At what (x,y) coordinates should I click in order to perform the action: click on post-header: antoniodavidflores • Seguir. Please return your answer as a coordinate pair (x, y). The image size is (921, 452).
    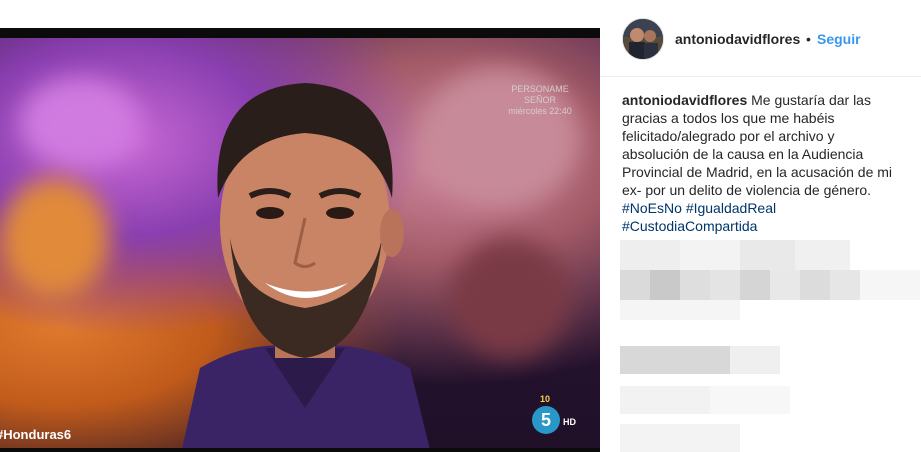
    Looking at the image, I should click on (760, 38).